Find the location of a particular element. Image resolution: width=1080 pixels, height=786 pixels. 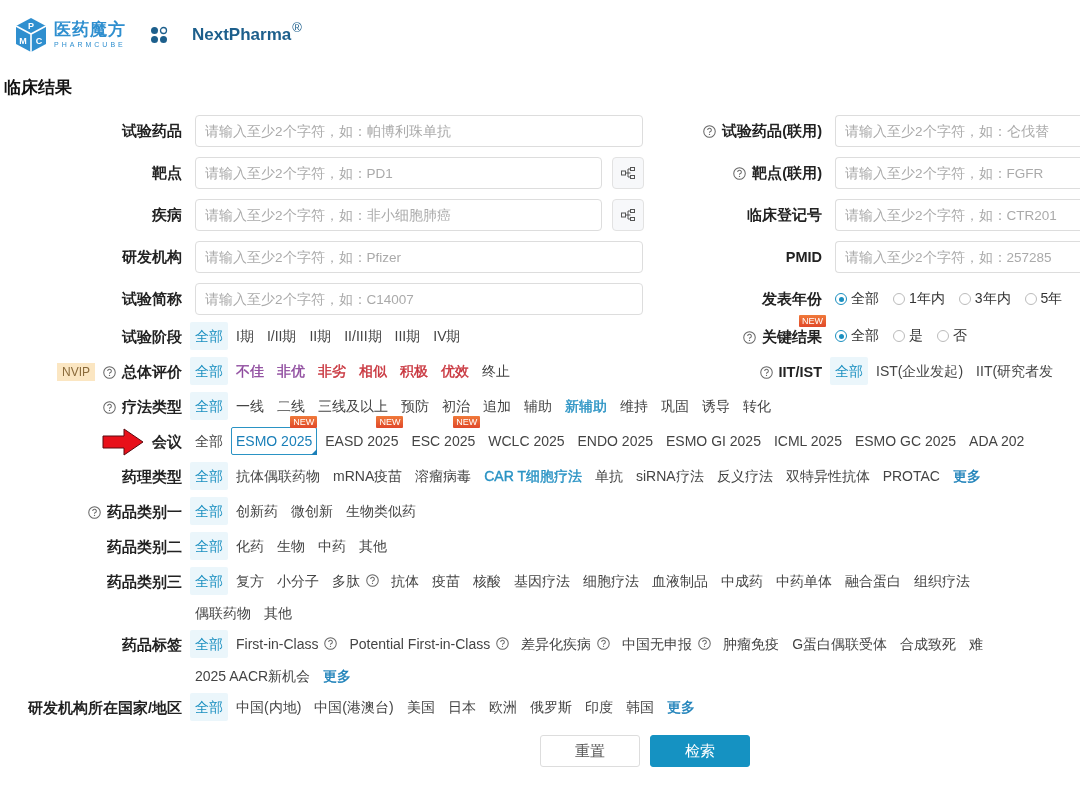

filter-option: III期 is located at coordinates (407, 335).